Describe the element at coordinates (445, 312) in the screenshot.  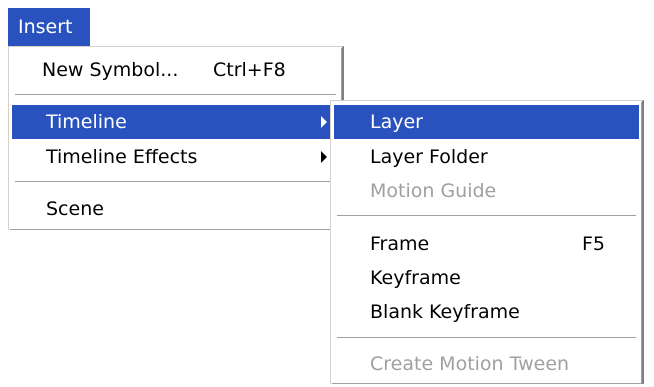
I see `submenu-item-blank-keyframe-label: Blank Keyframe` at that location.